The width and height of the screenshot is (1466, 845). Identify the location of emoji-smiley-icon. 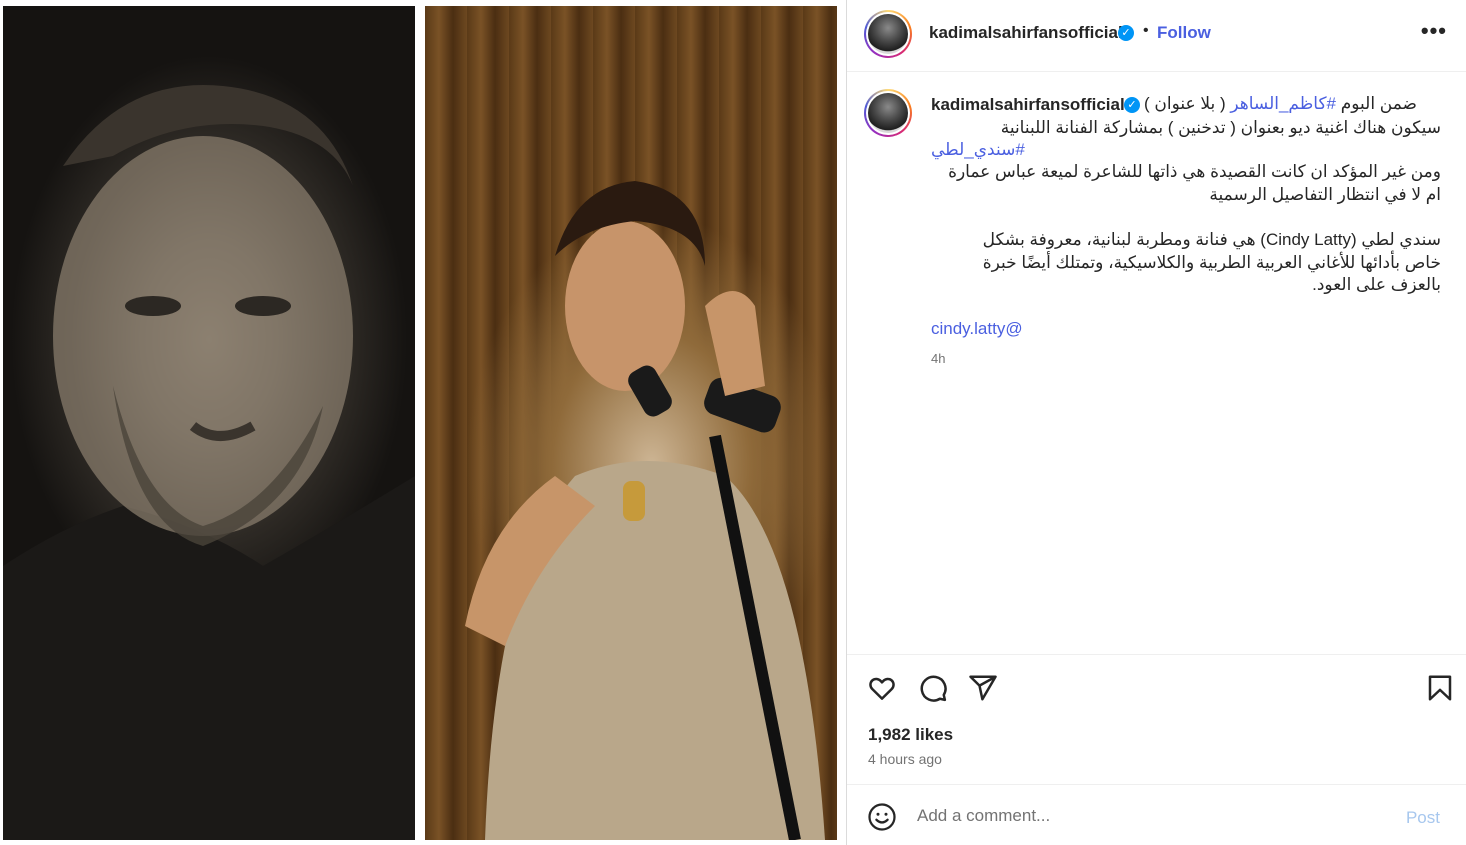
(882, 817).